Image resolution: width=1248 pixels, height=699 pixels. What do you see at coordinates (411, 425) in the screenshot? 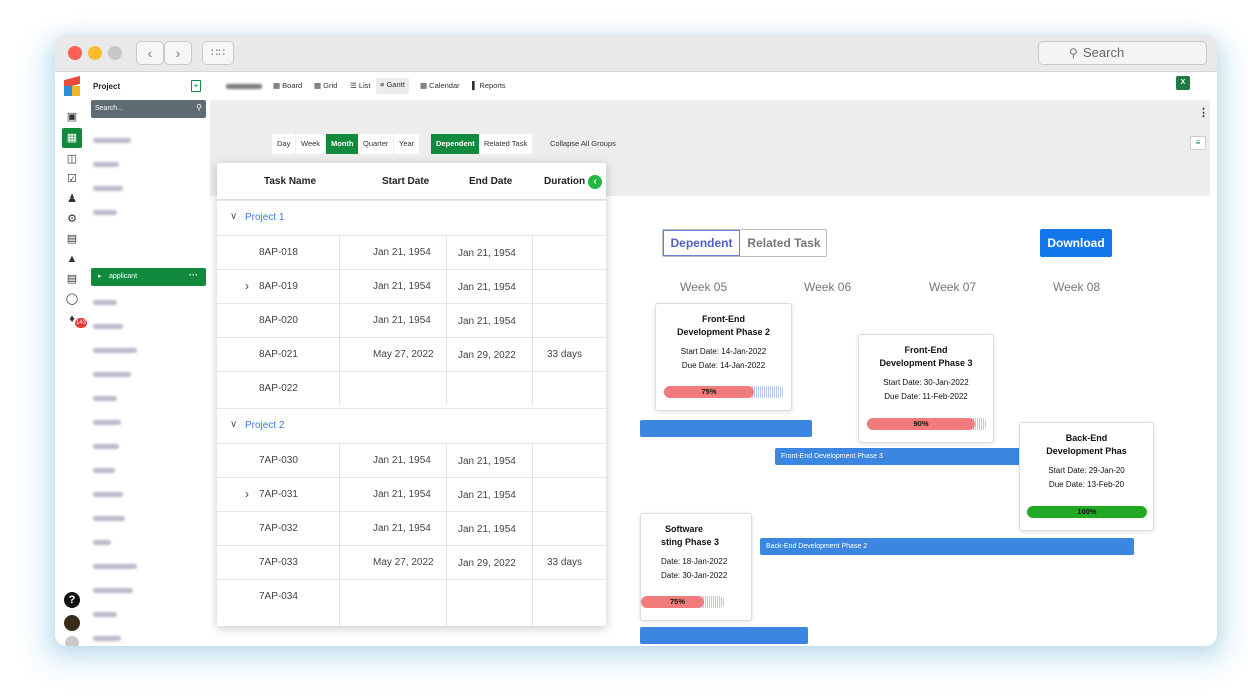
I see `group-row: ∨ Project 2` at bounding box center [411, 425].